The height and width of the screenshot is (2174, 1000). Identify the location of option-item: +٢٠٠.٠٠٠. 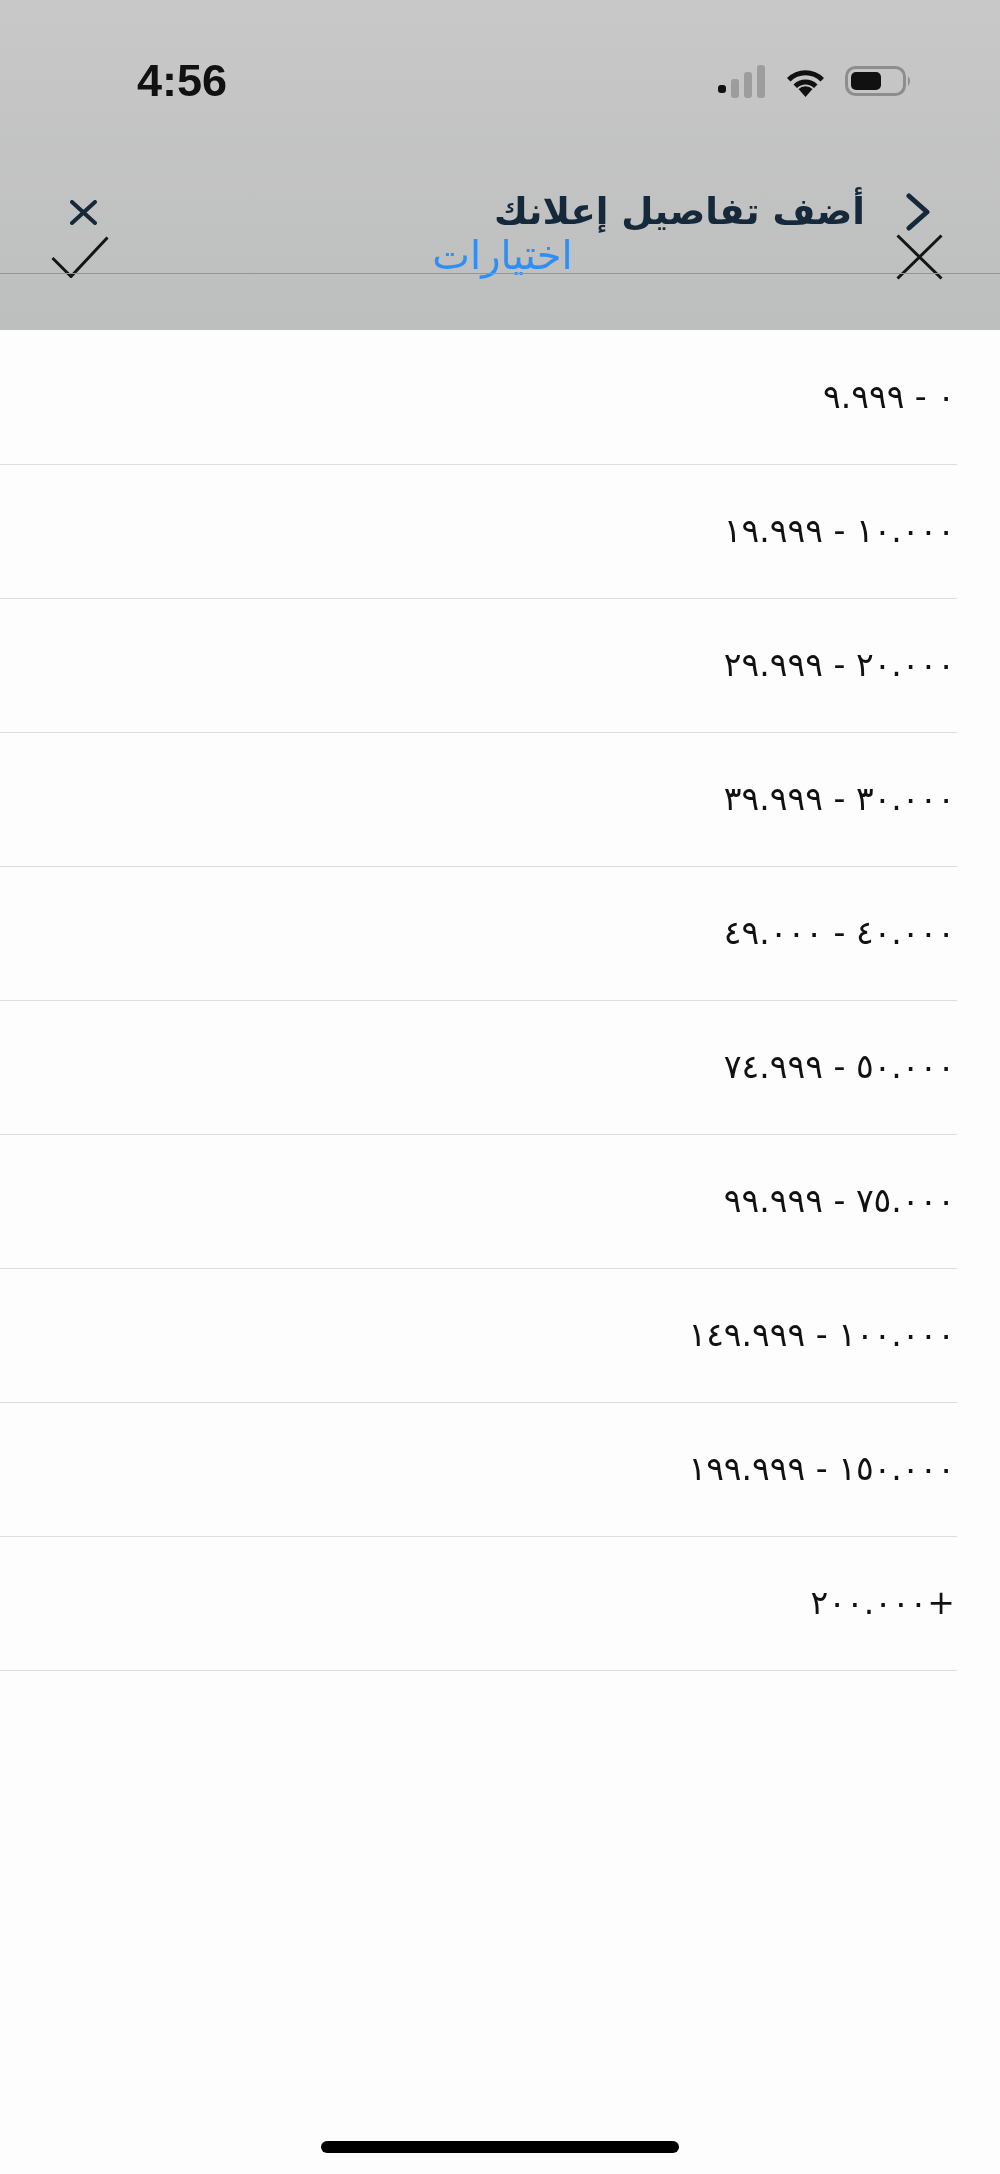
(478, 1604).